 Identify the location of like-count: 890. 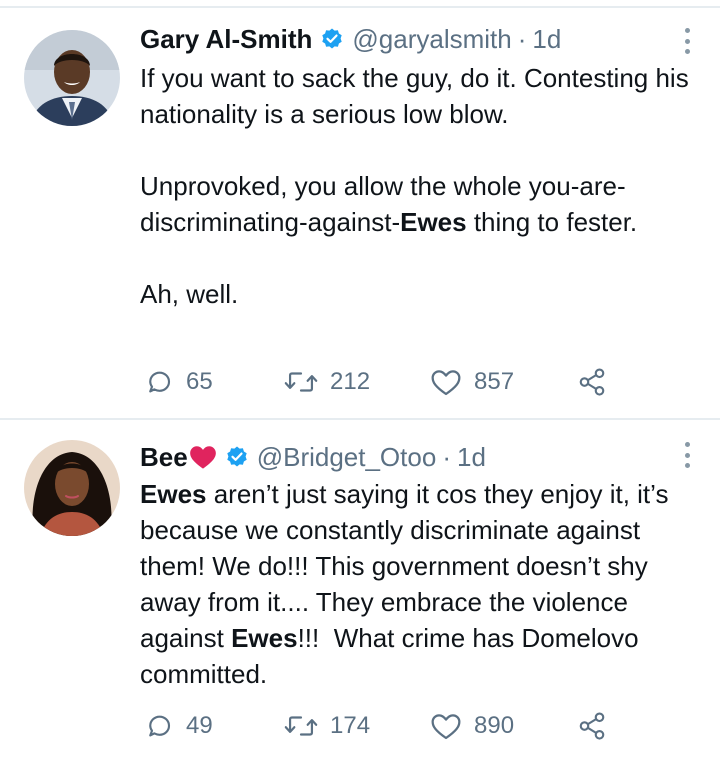
(494, 725).